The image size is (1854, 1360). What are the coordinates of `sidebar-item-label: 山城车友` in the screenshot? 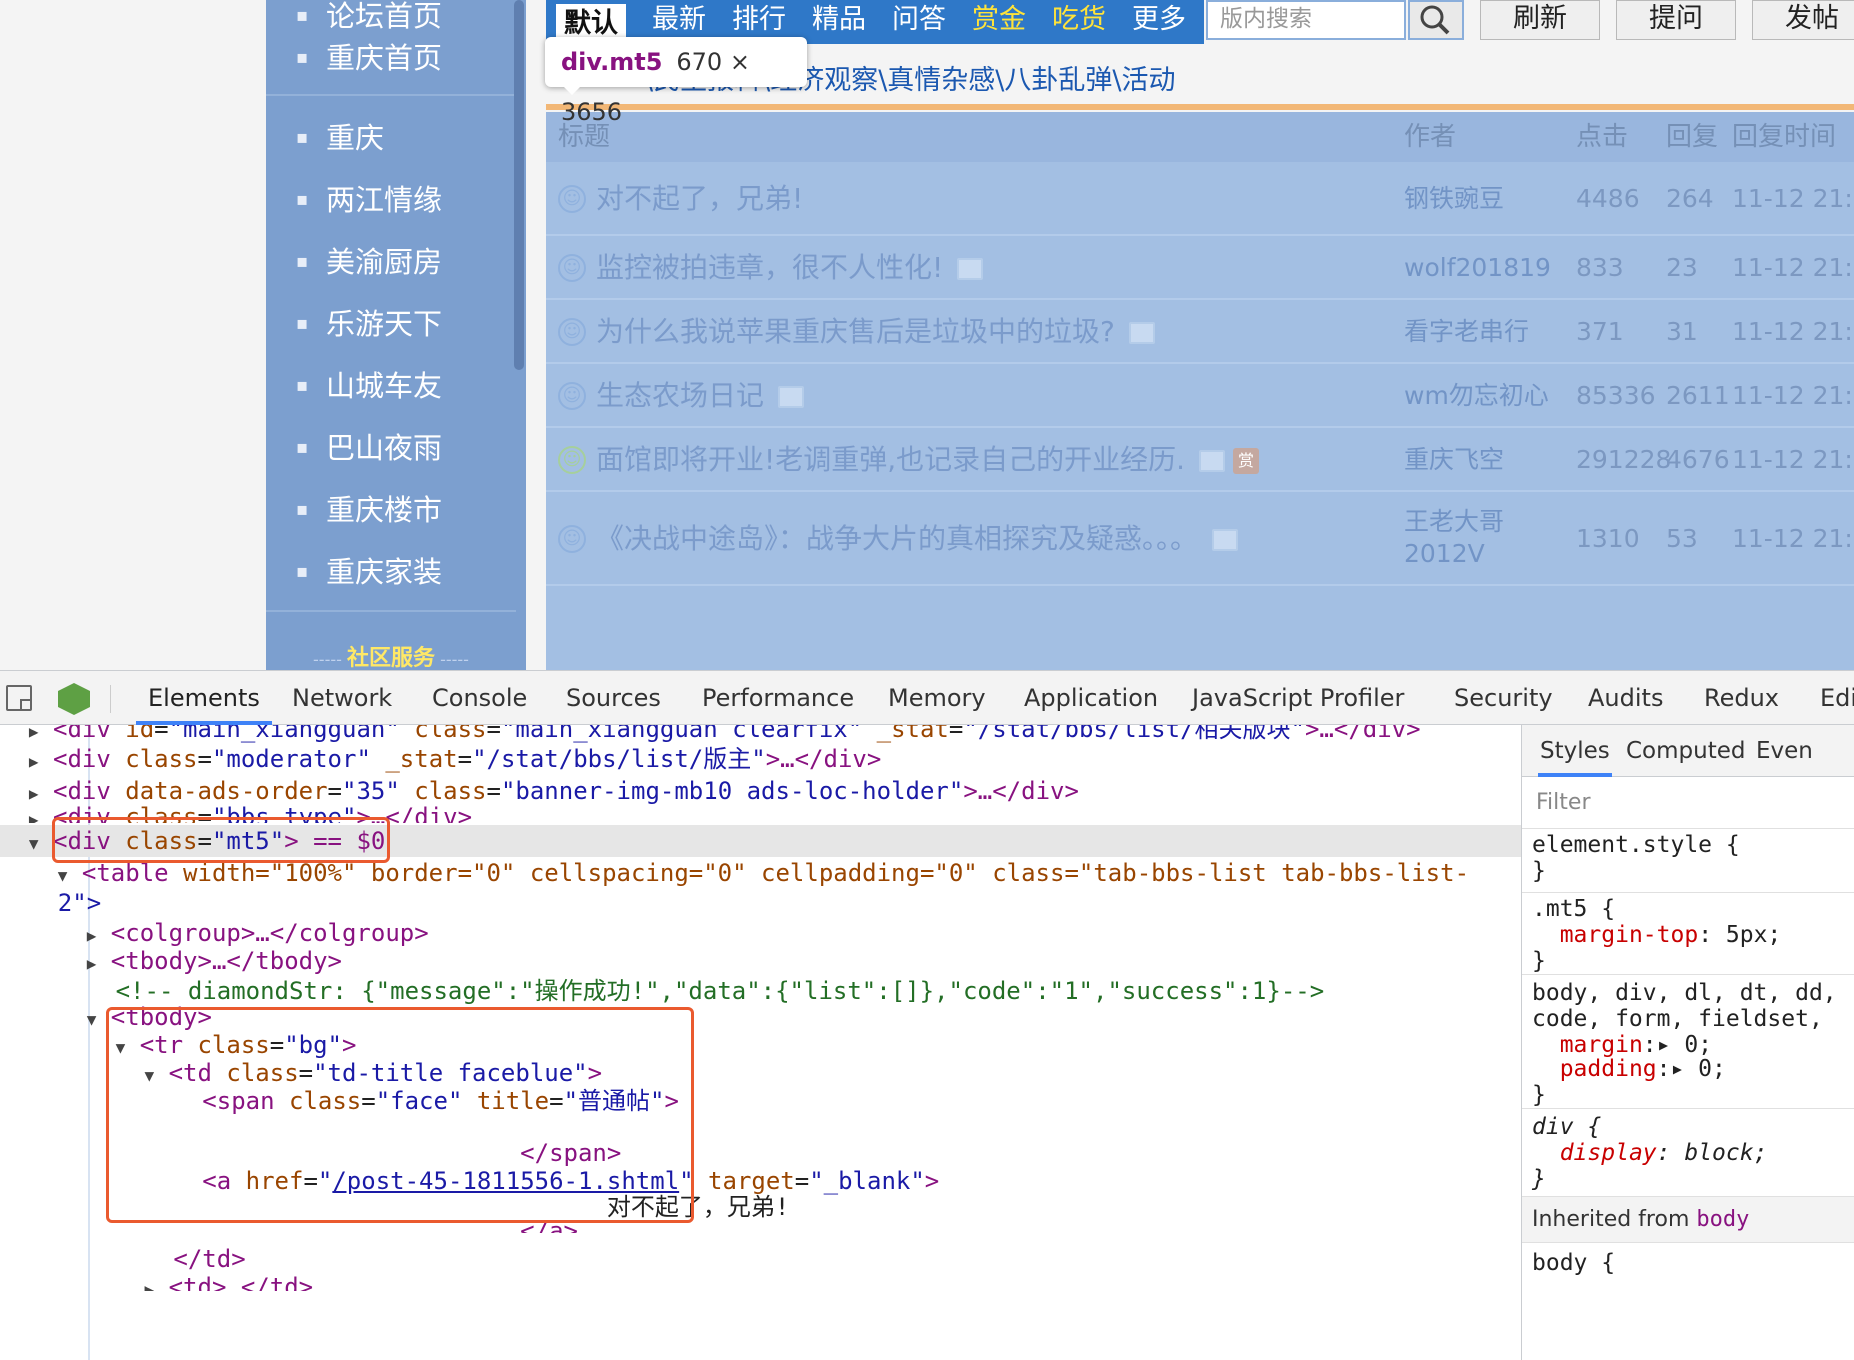 It's located at (384, 386).